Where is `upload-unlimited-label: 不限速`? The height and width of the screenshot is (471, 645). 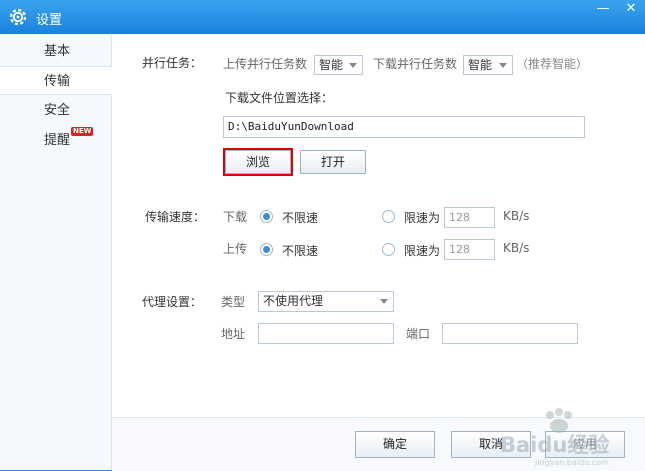 upload-unlimited-label: 不限速 is located at coordinates (300, 250).